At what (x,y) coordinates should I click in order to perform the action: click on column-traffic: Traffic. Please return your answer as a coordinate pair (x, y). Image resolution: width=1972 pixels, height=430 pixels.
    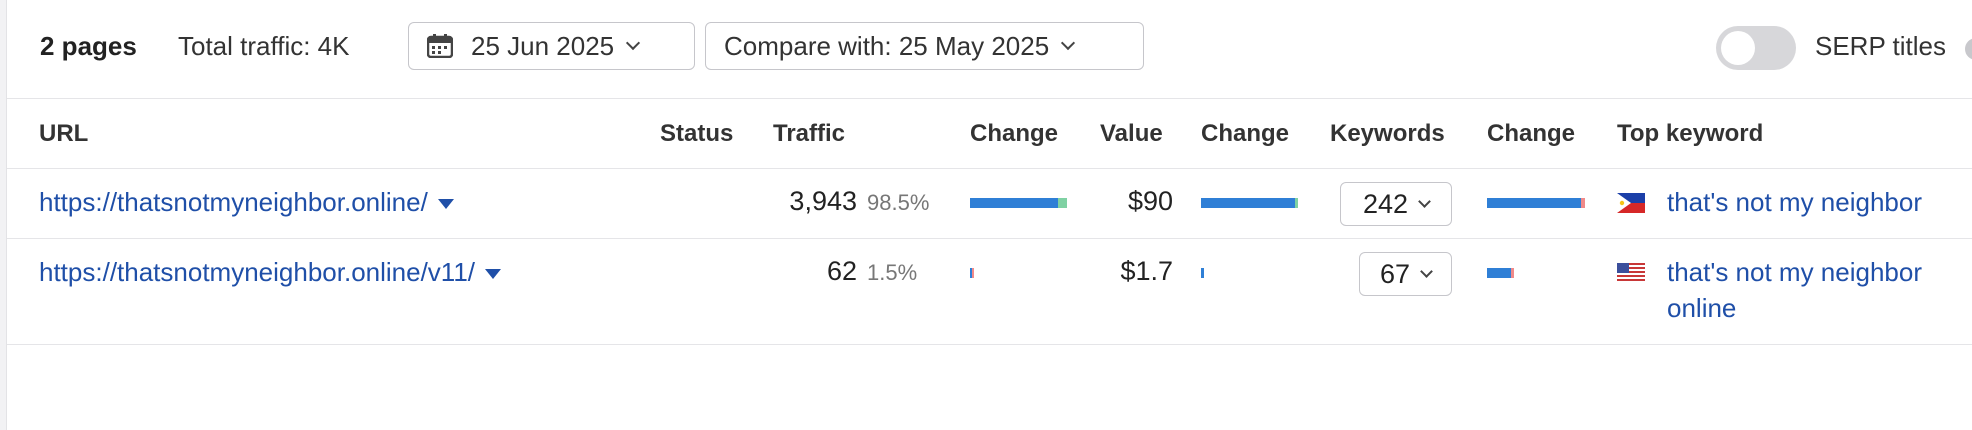
    Looking at the image, I should click on (809, 134).